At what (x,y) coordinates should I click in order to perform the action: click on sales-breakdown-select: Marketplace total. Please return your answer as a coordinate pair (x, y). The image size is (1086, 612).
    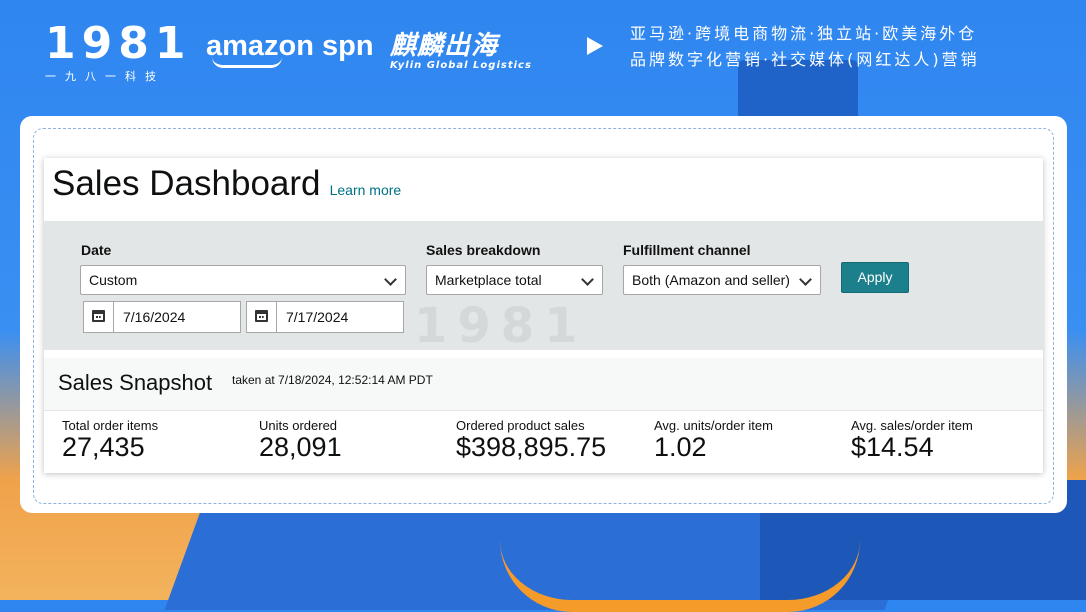
    Looking at the image, I should click on (514, 280).